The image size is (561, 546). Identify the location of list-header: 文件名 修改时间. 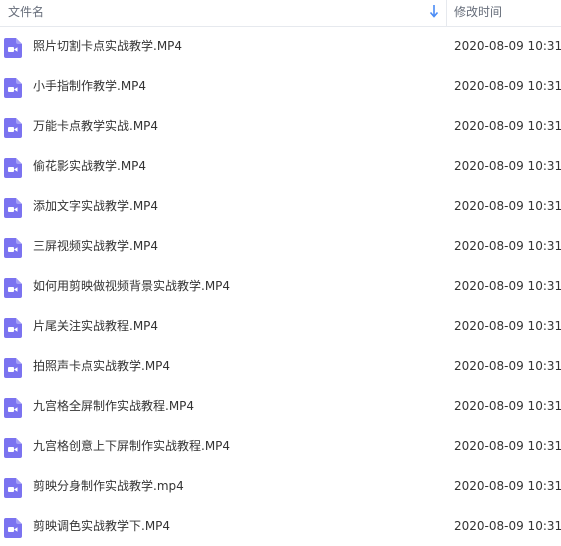
(280, 13).